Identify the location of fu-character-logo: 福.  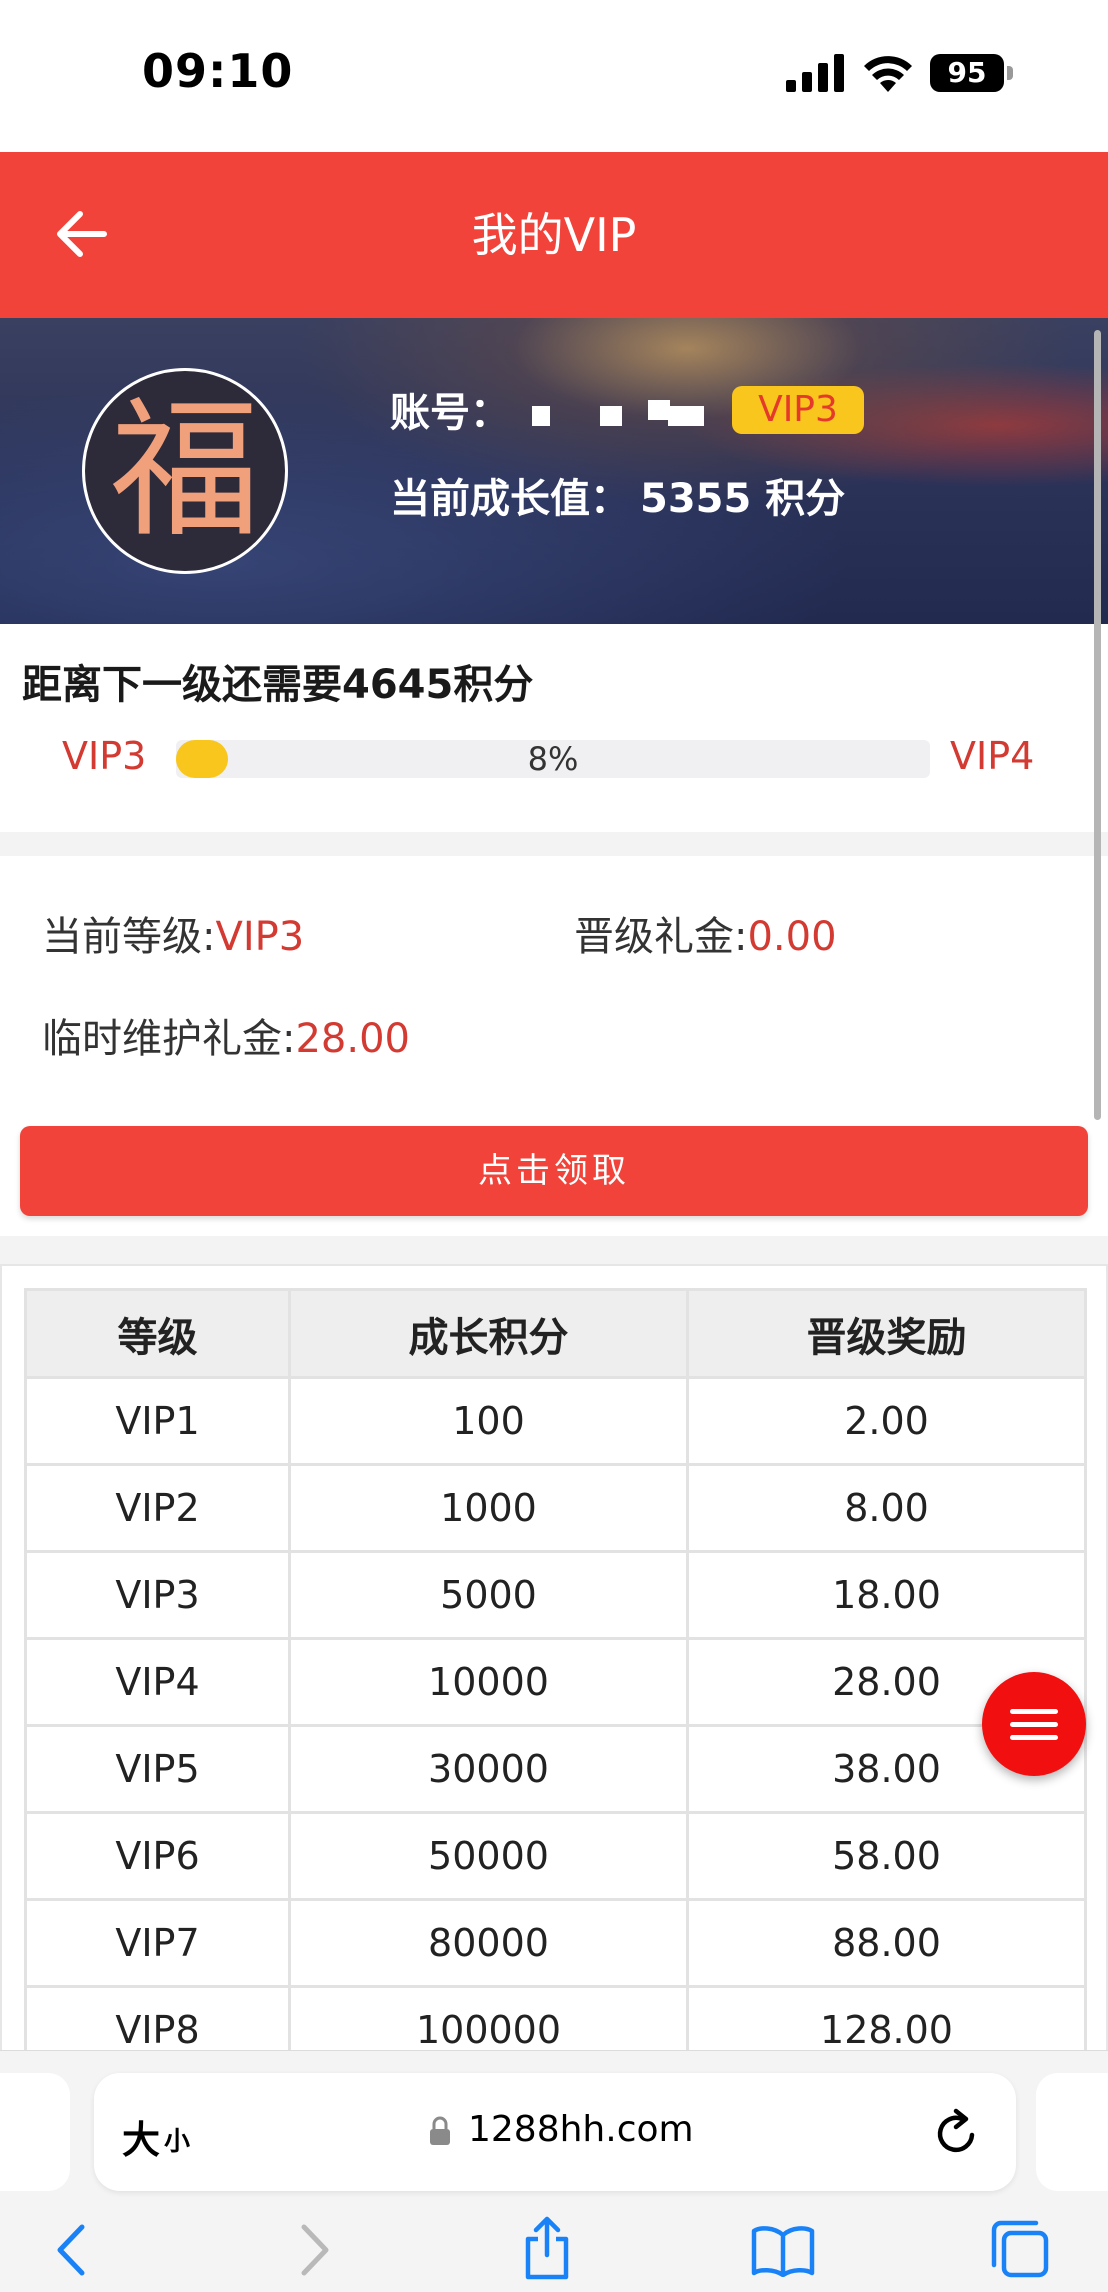
(184, 471).